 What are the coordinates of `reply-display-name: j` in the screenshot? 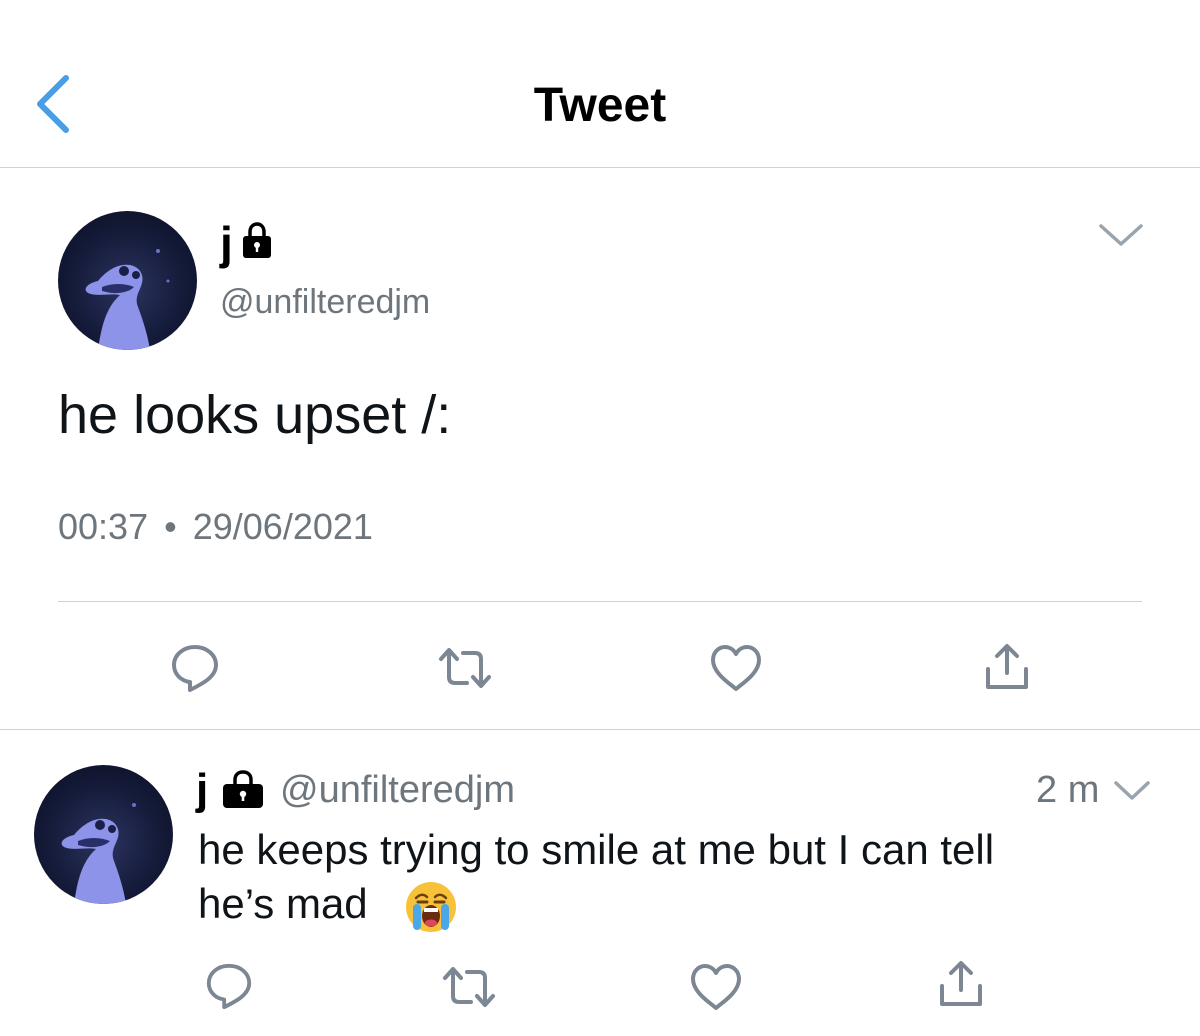 It's located at (202, 790).